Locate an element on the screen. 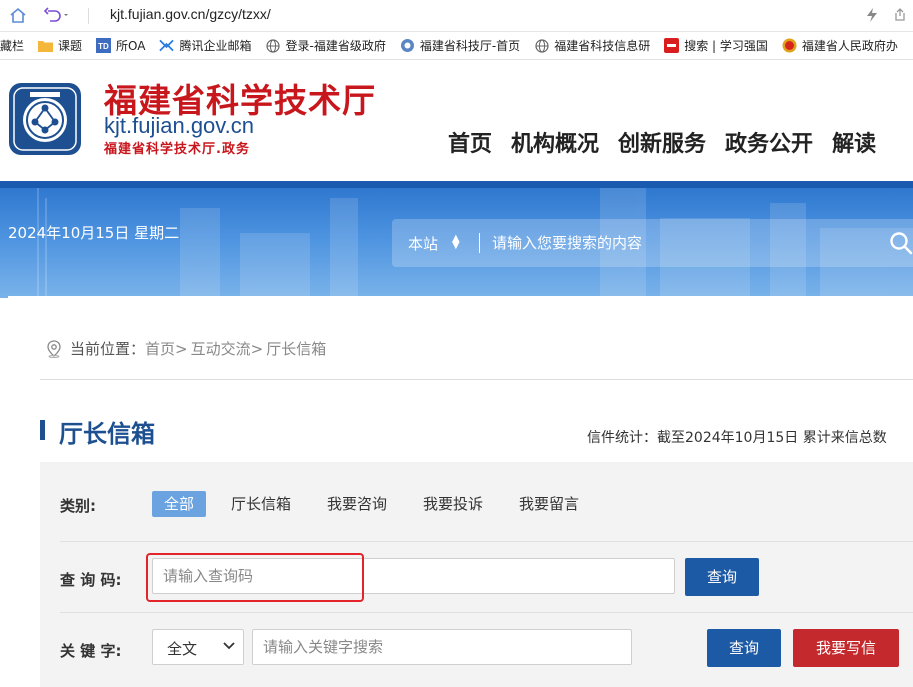 This screenshot has height=687, width=913. section-title: 厅长信箱 is located at coordinates (107, 434).